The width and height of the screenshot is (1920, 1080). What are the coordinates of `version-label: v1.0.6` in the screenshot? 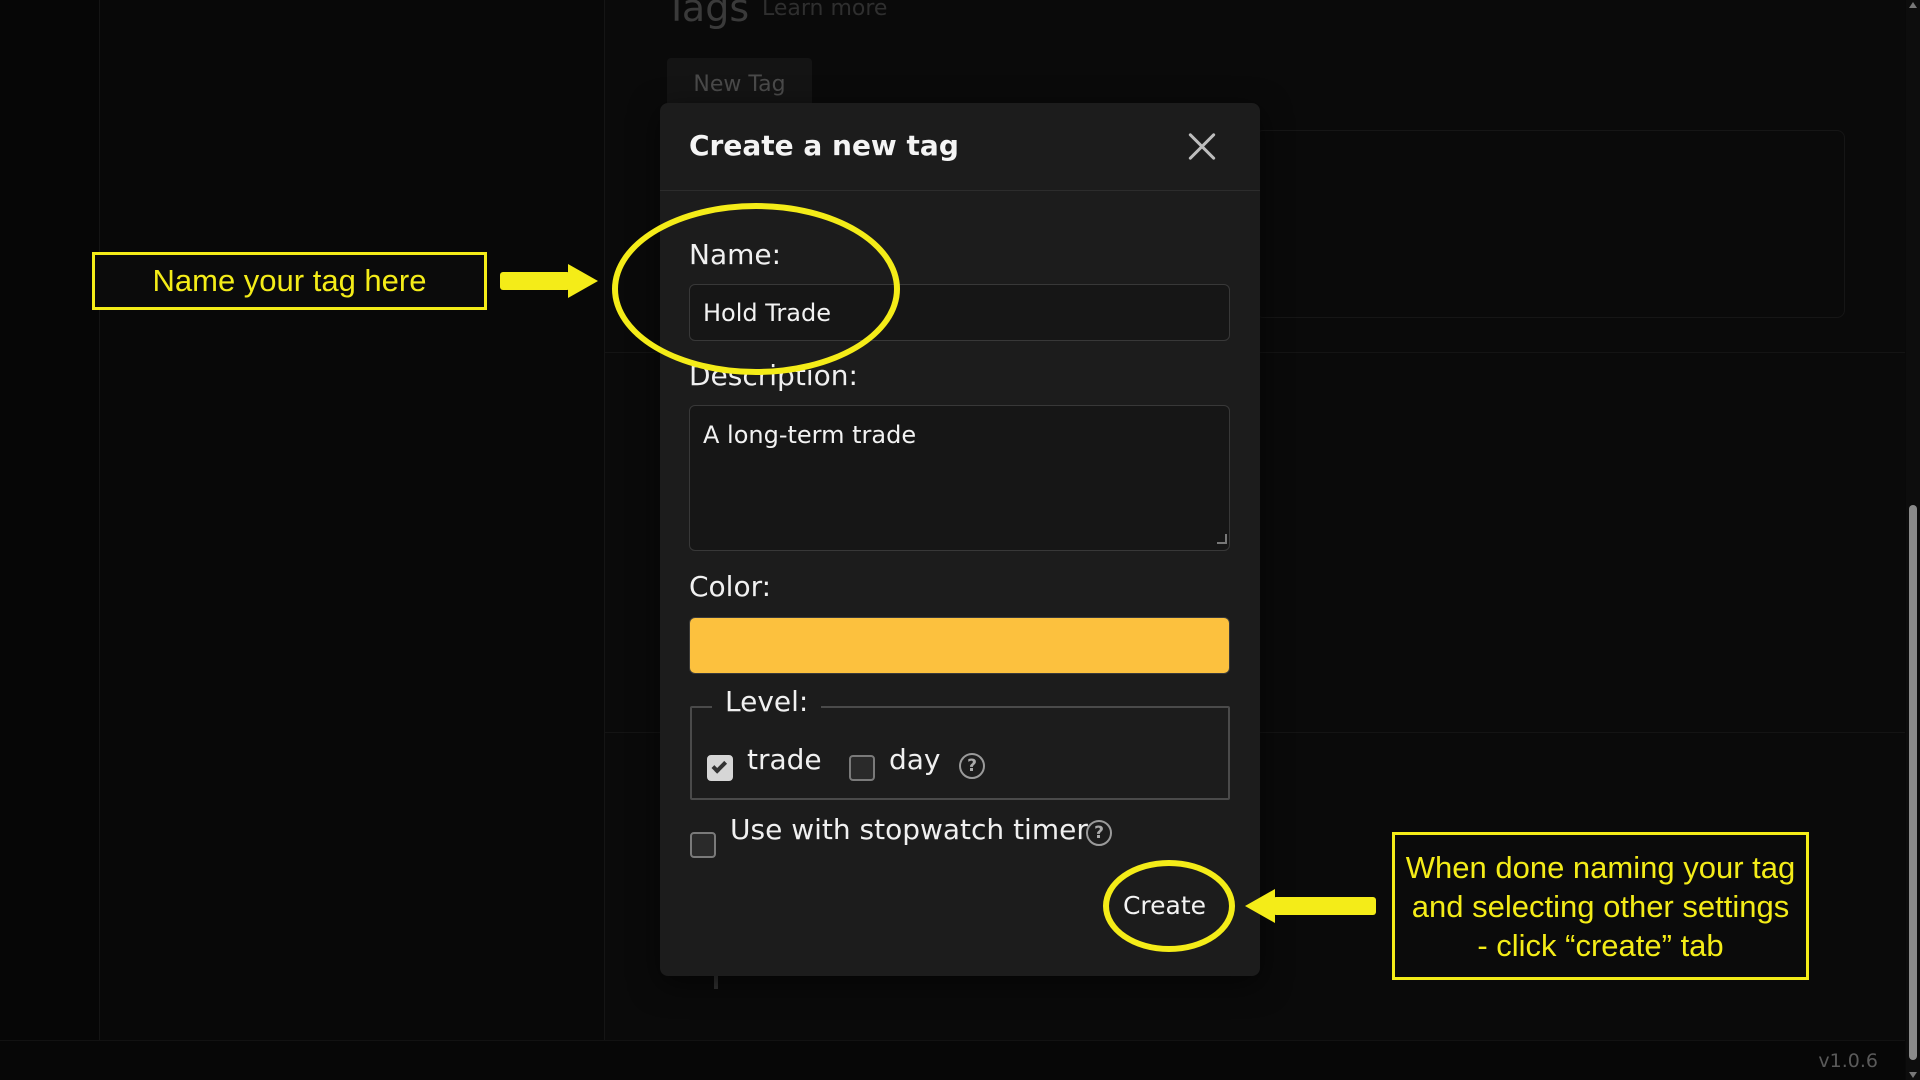 It's located at (1848, 1061).